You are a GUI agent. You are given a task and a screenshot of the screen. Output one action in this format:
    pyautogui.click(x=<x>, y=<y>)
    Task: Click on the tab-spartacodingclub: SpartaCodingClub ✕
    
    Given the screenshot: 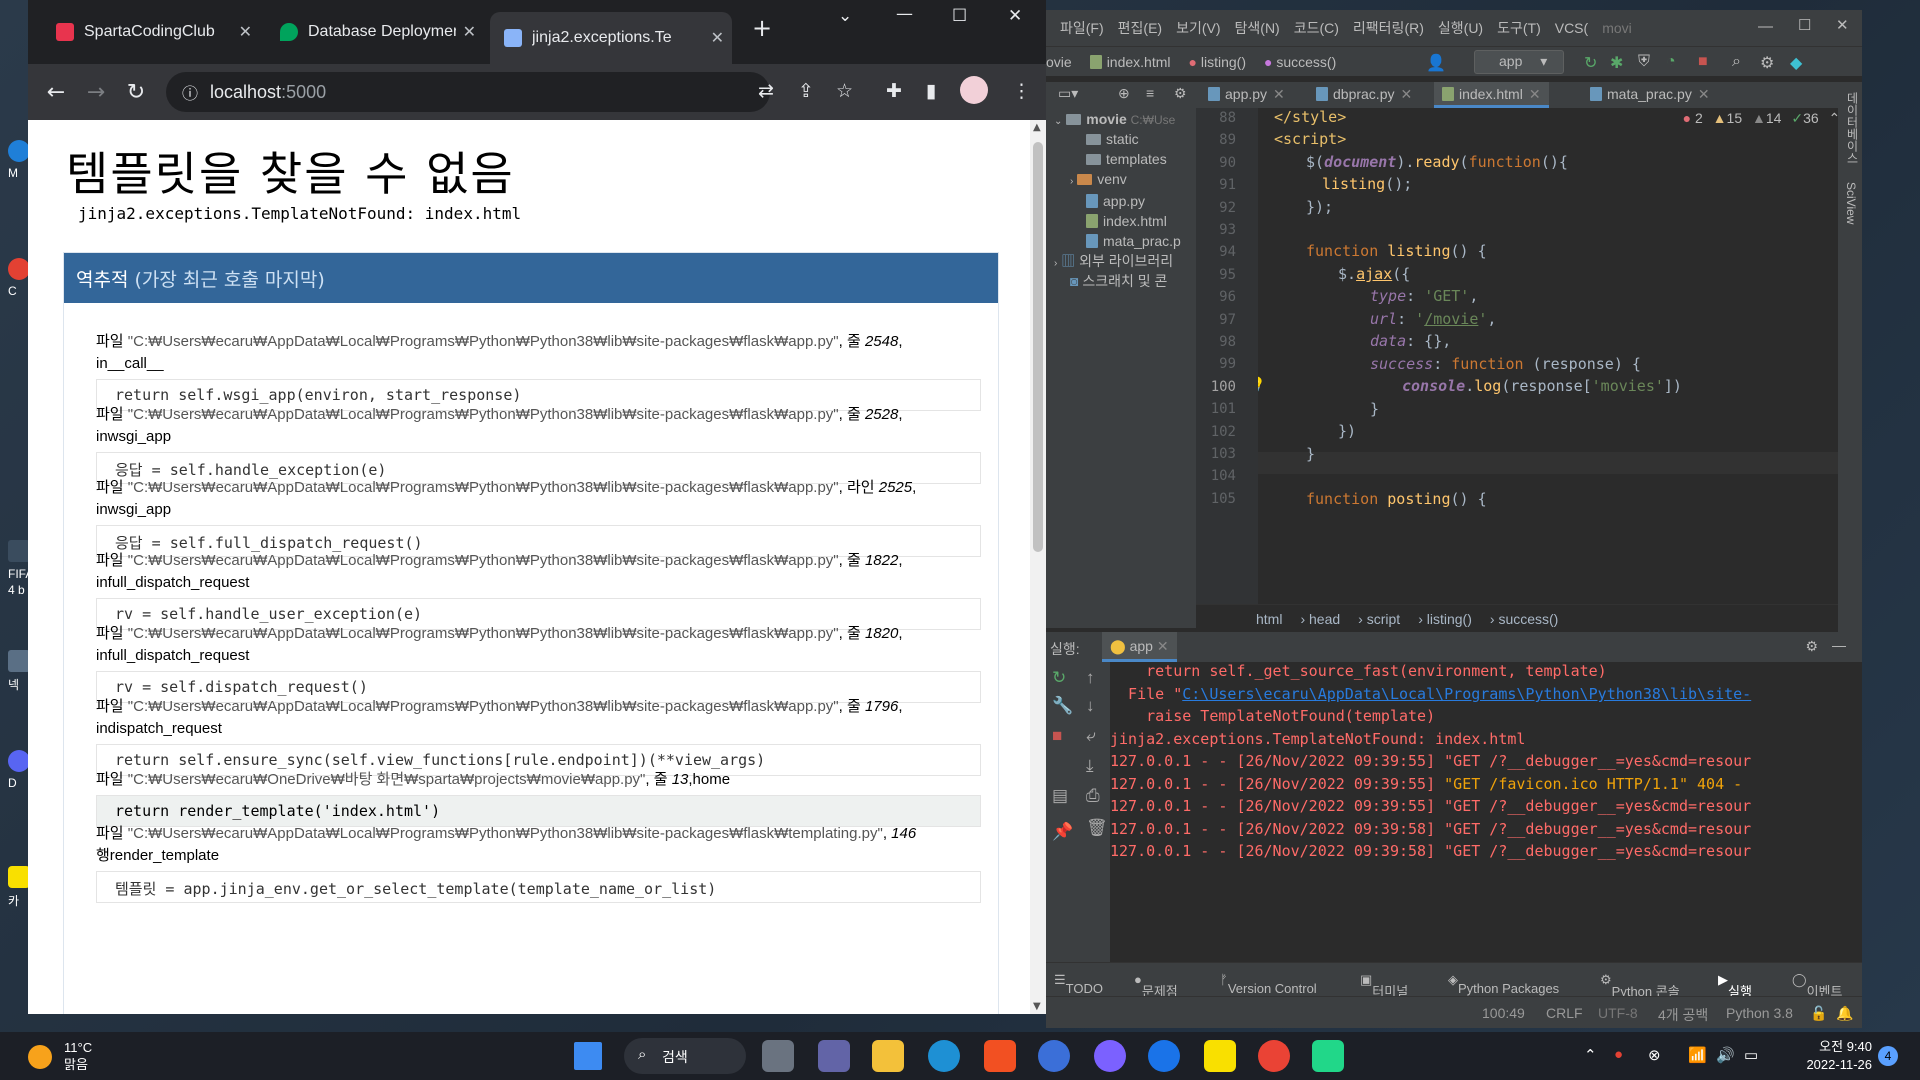 What is the action you would take?
    pyautogui.click(x=151, y=32)
    